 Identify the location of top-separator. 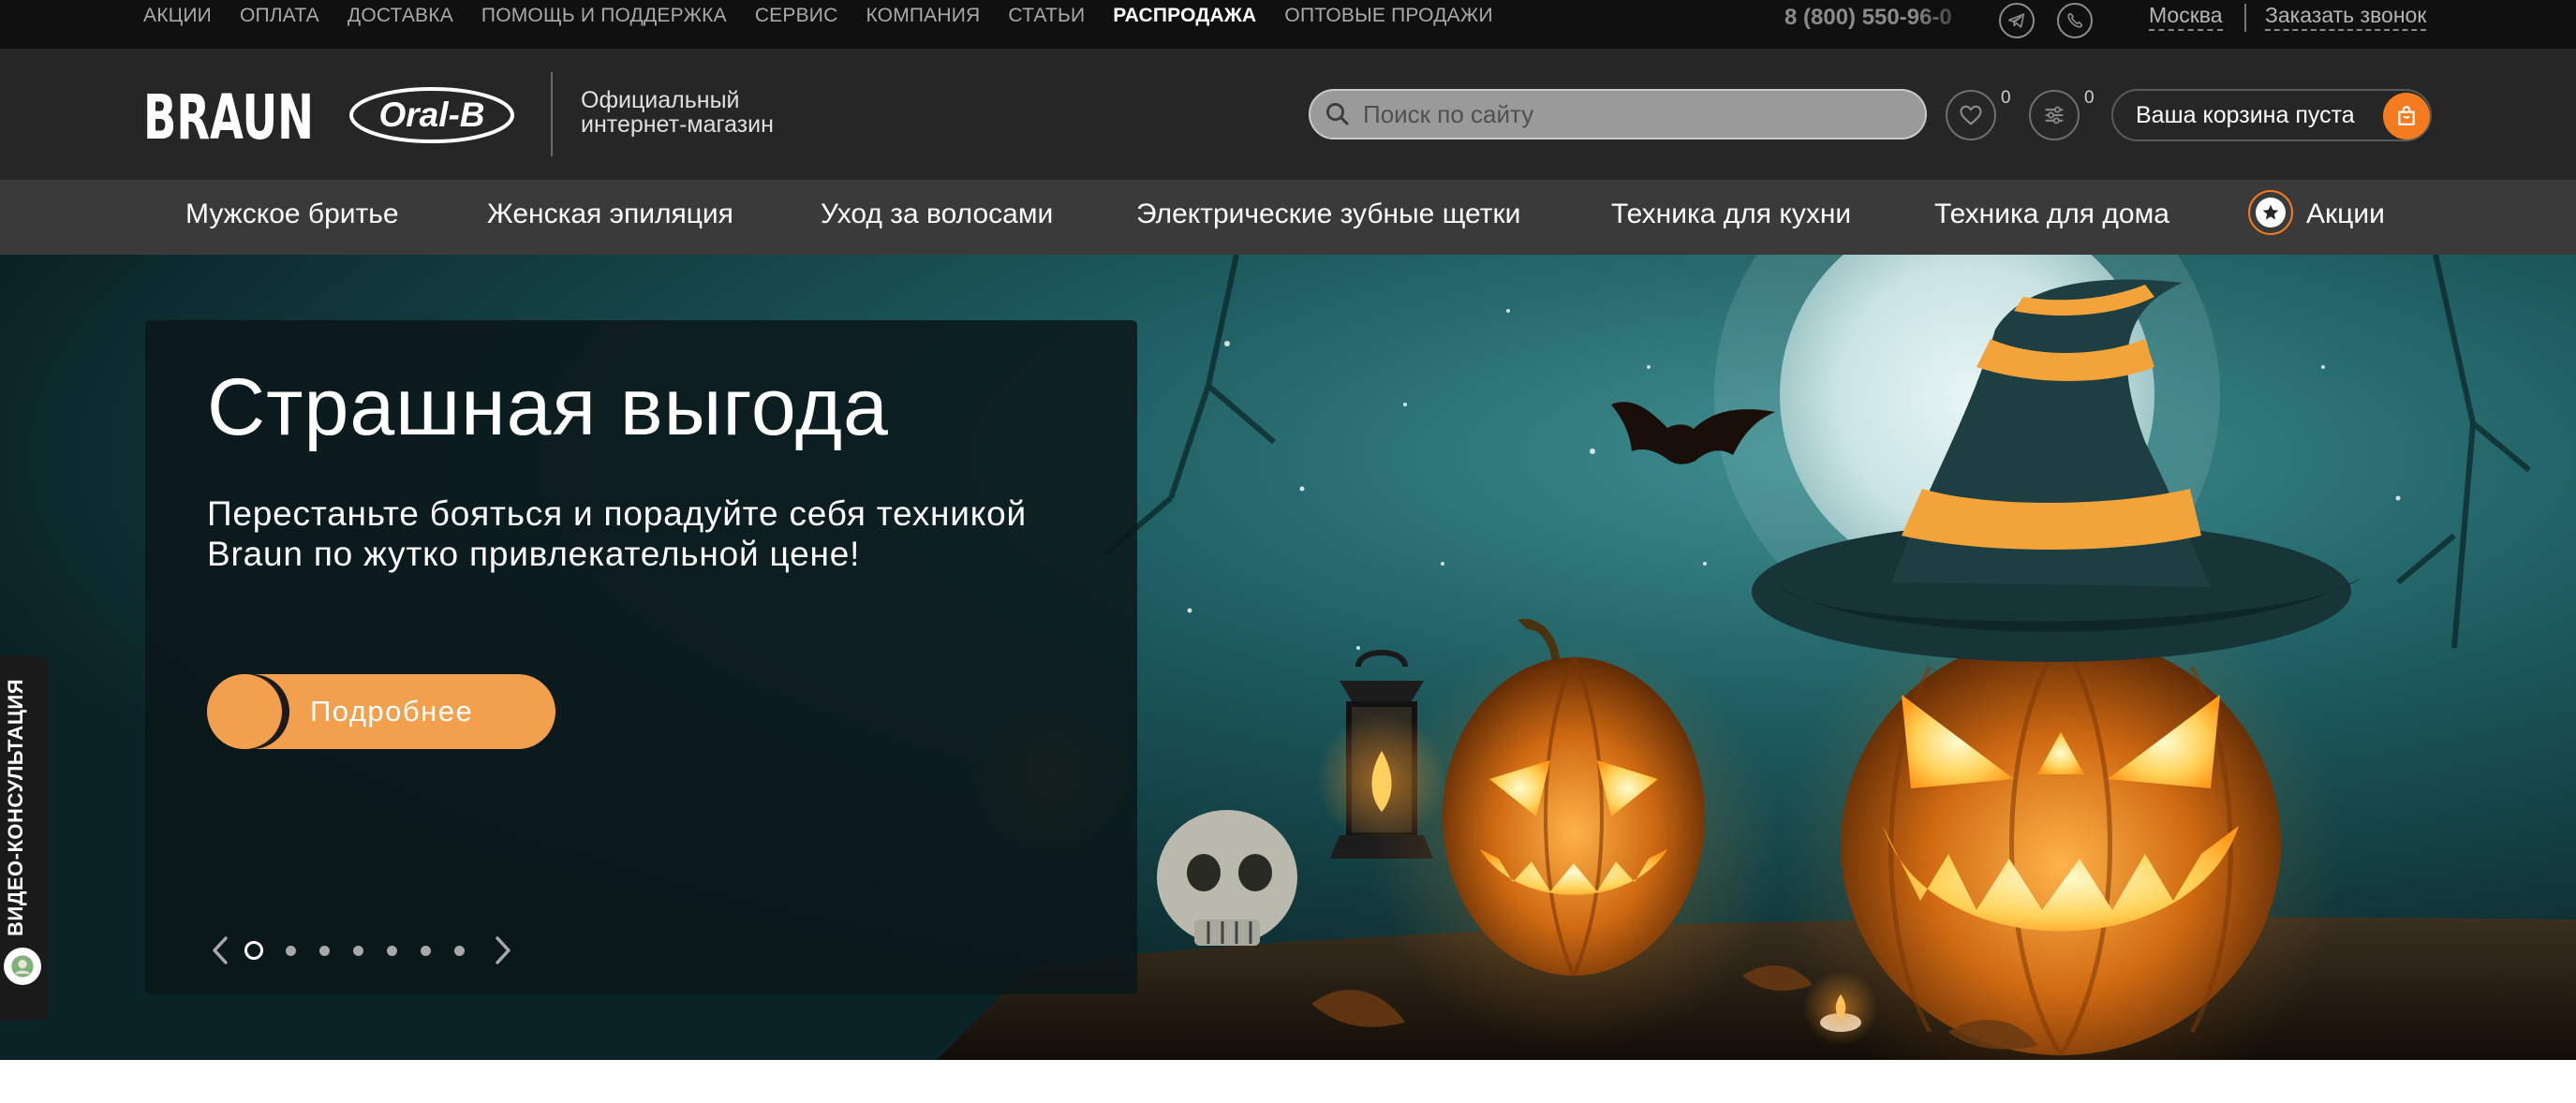
(2245, 18).